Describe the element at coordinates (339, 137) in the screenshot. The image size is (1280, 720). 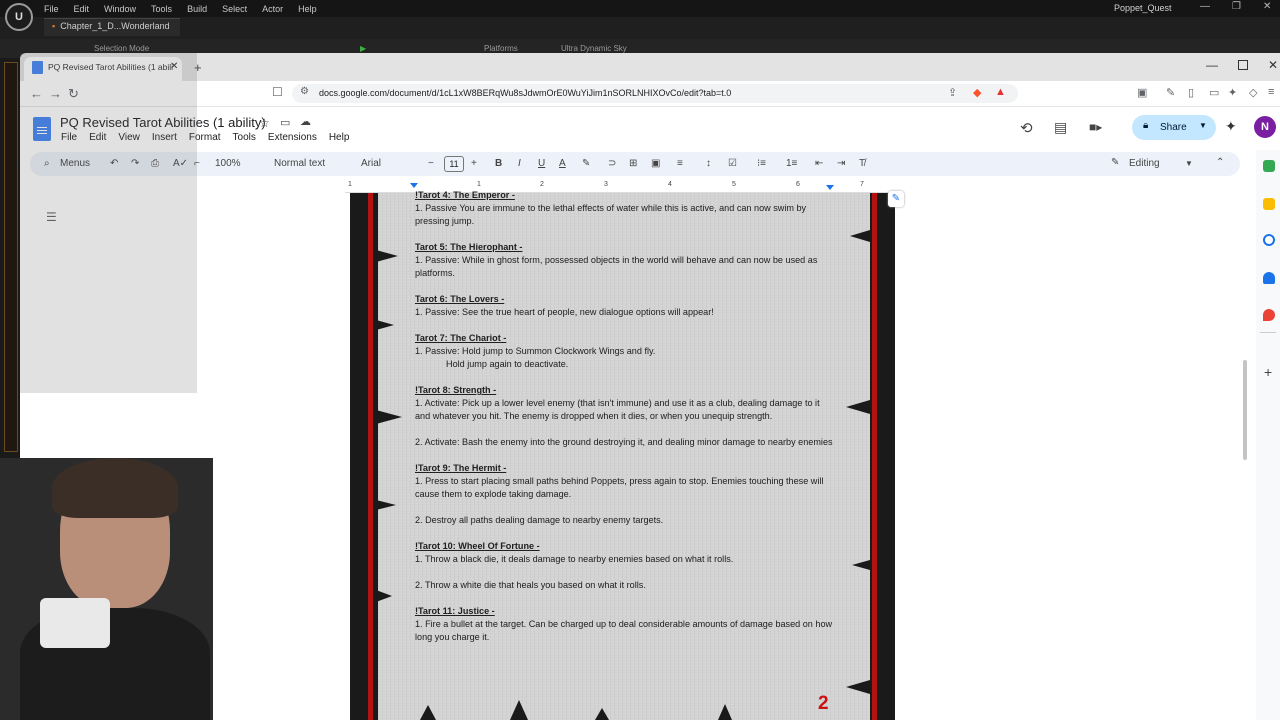
I see `menu-help: Help` at that location.